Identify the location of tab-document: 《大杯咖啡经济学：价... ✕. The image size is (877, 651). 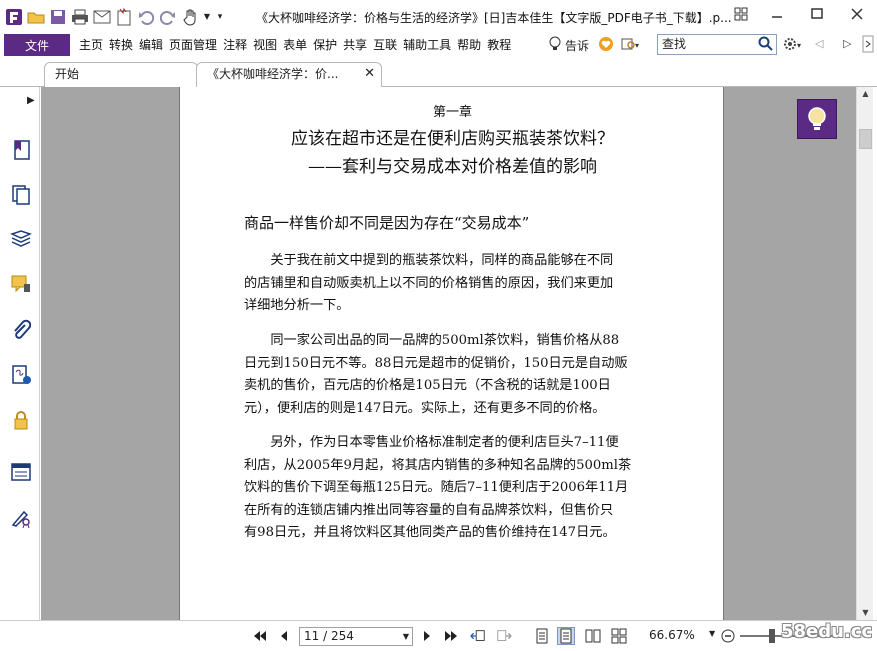
(289, 74).